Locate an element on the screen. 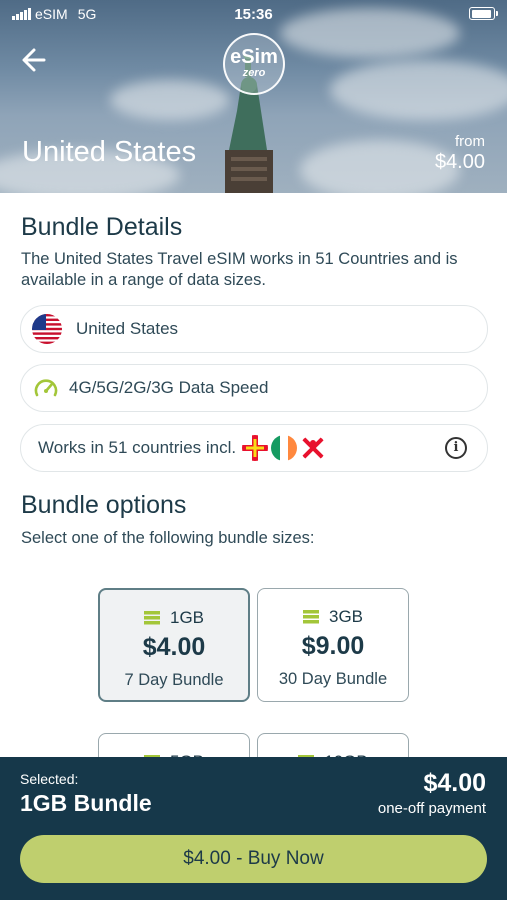 Image resolution: width=507 pixels, height=900 pixels. status-bar: eSIM 5G 15:36 is located at coordinates (253, 14).